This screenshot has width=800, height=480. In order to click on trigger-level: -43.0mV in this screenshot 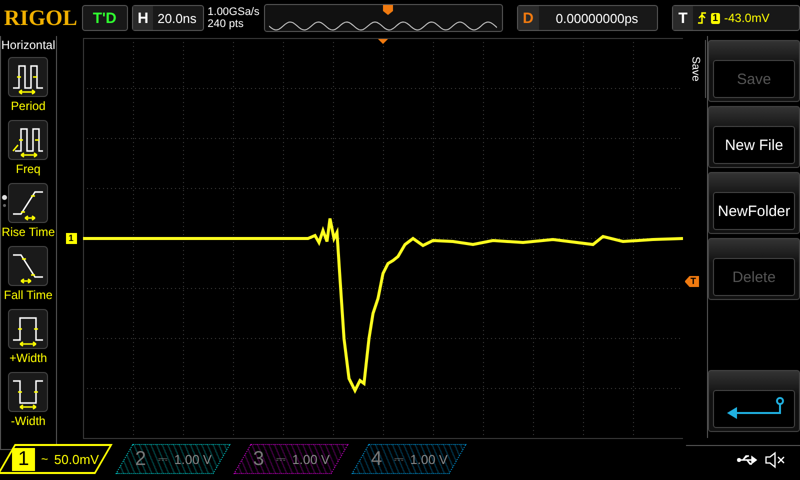, I will do `click(747, 18)`.